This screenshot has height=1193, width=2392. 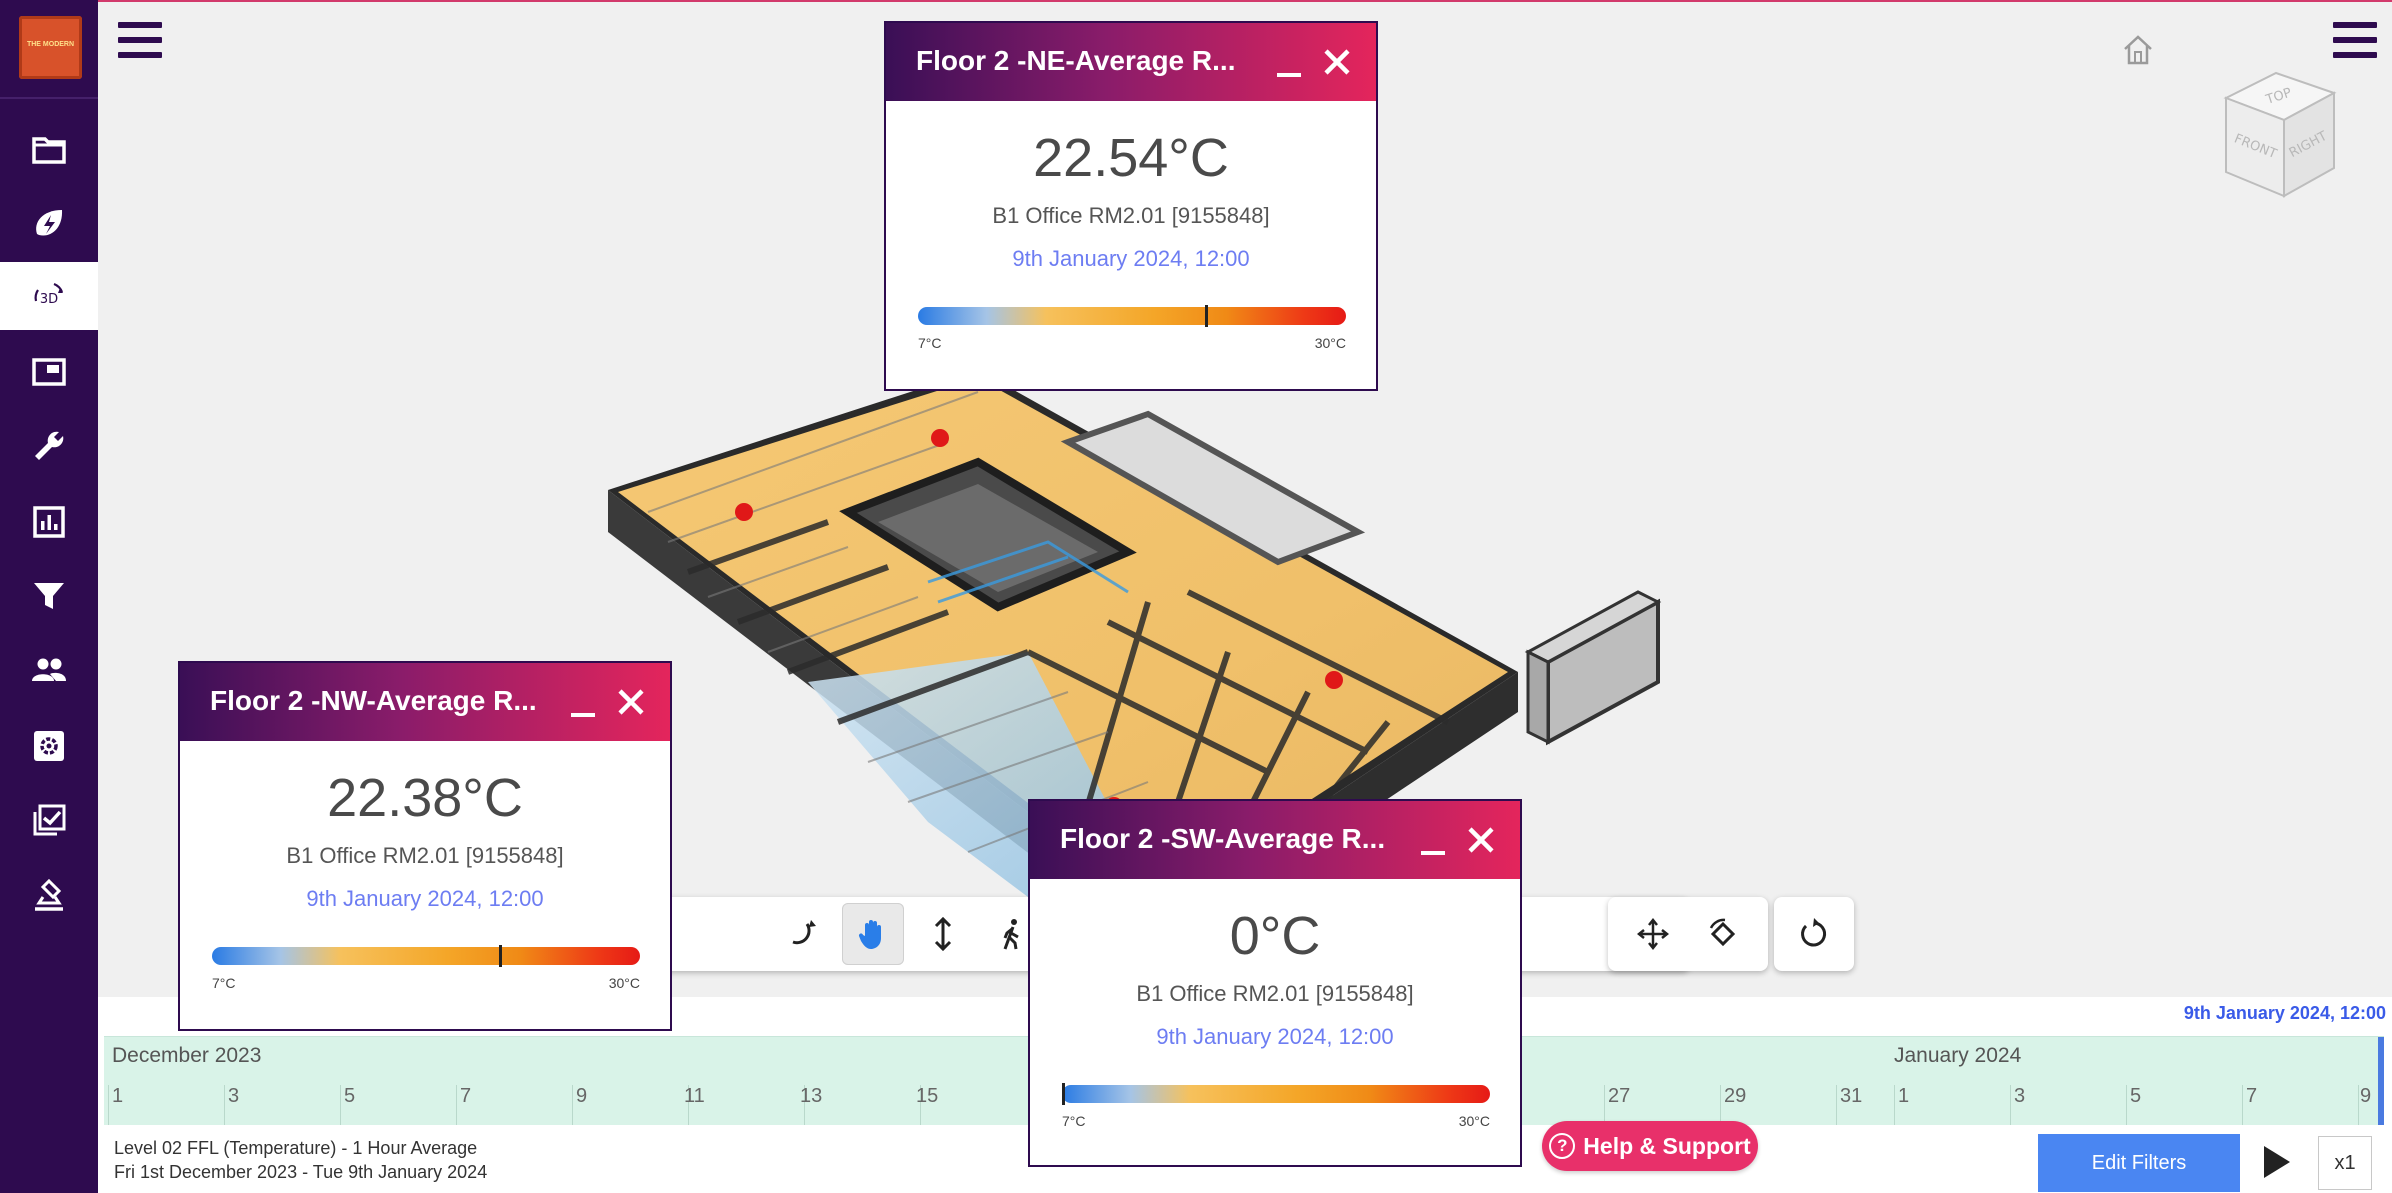 I want to click on floorplan-icon, so click(x=49, y=372).